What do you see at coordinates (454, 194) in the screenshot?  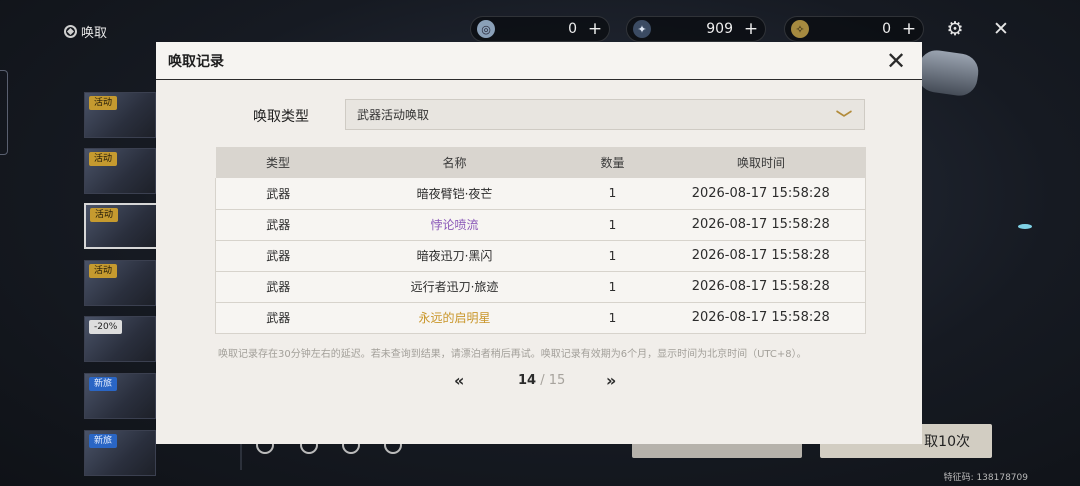 I see `cell-name: 暗夜臂铠·夜芒` at bounding box center [454, 194].